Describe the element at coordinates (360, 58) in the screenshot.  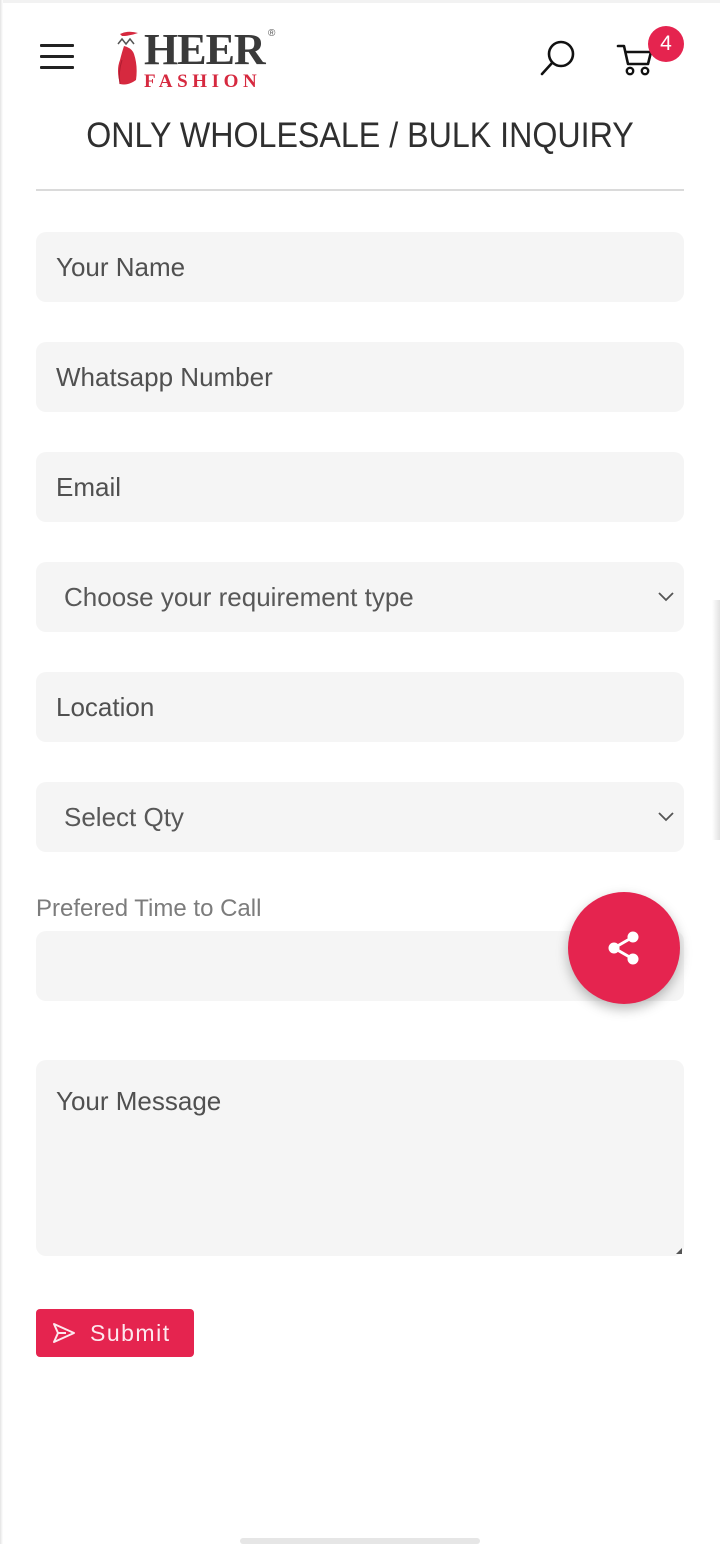
I see `site-header: HEER ® FASHION 4` at that location.